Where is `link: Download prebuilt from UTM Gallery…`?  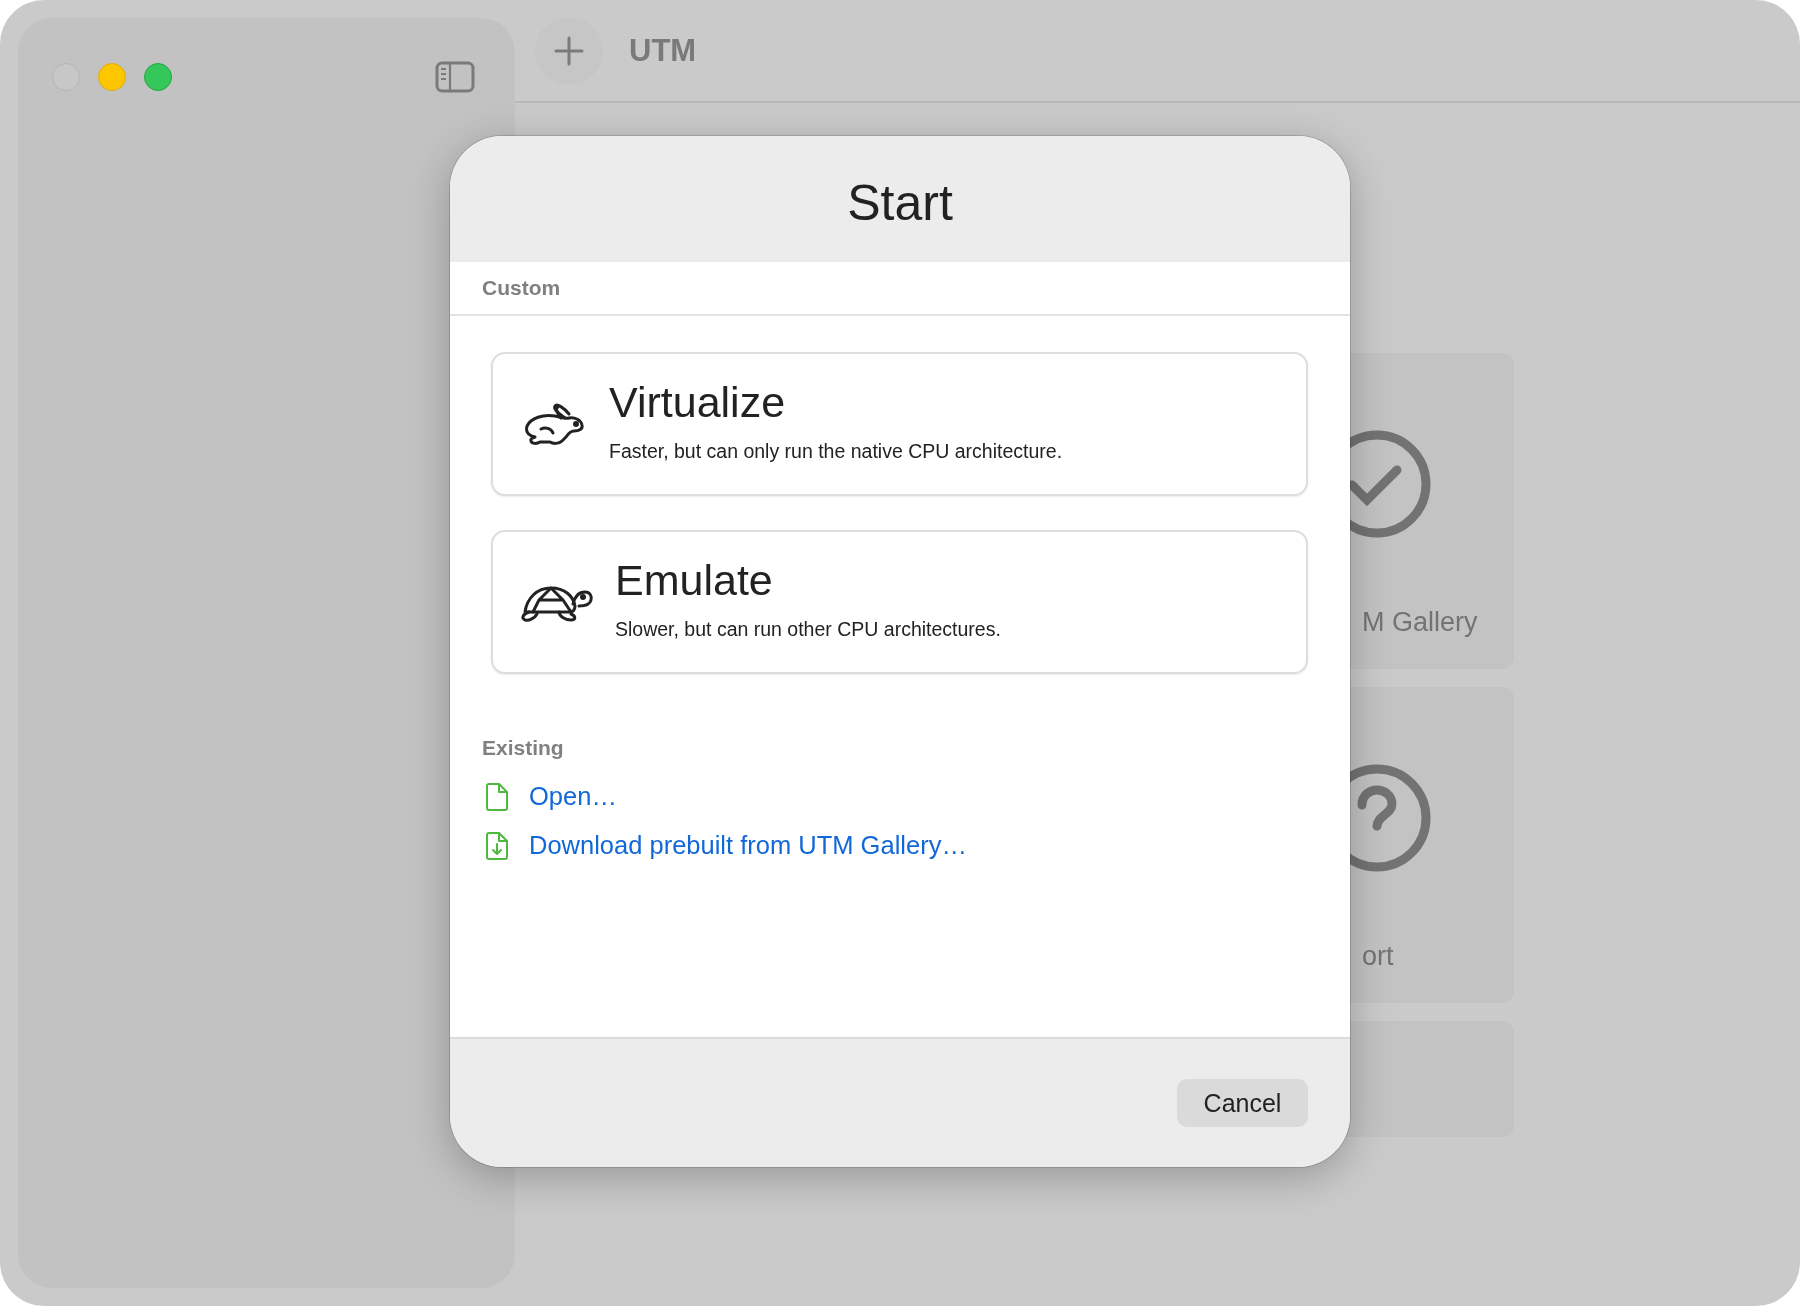
link: Download prebuilt from UTM Gallery… is located at coordinates (748, 845).